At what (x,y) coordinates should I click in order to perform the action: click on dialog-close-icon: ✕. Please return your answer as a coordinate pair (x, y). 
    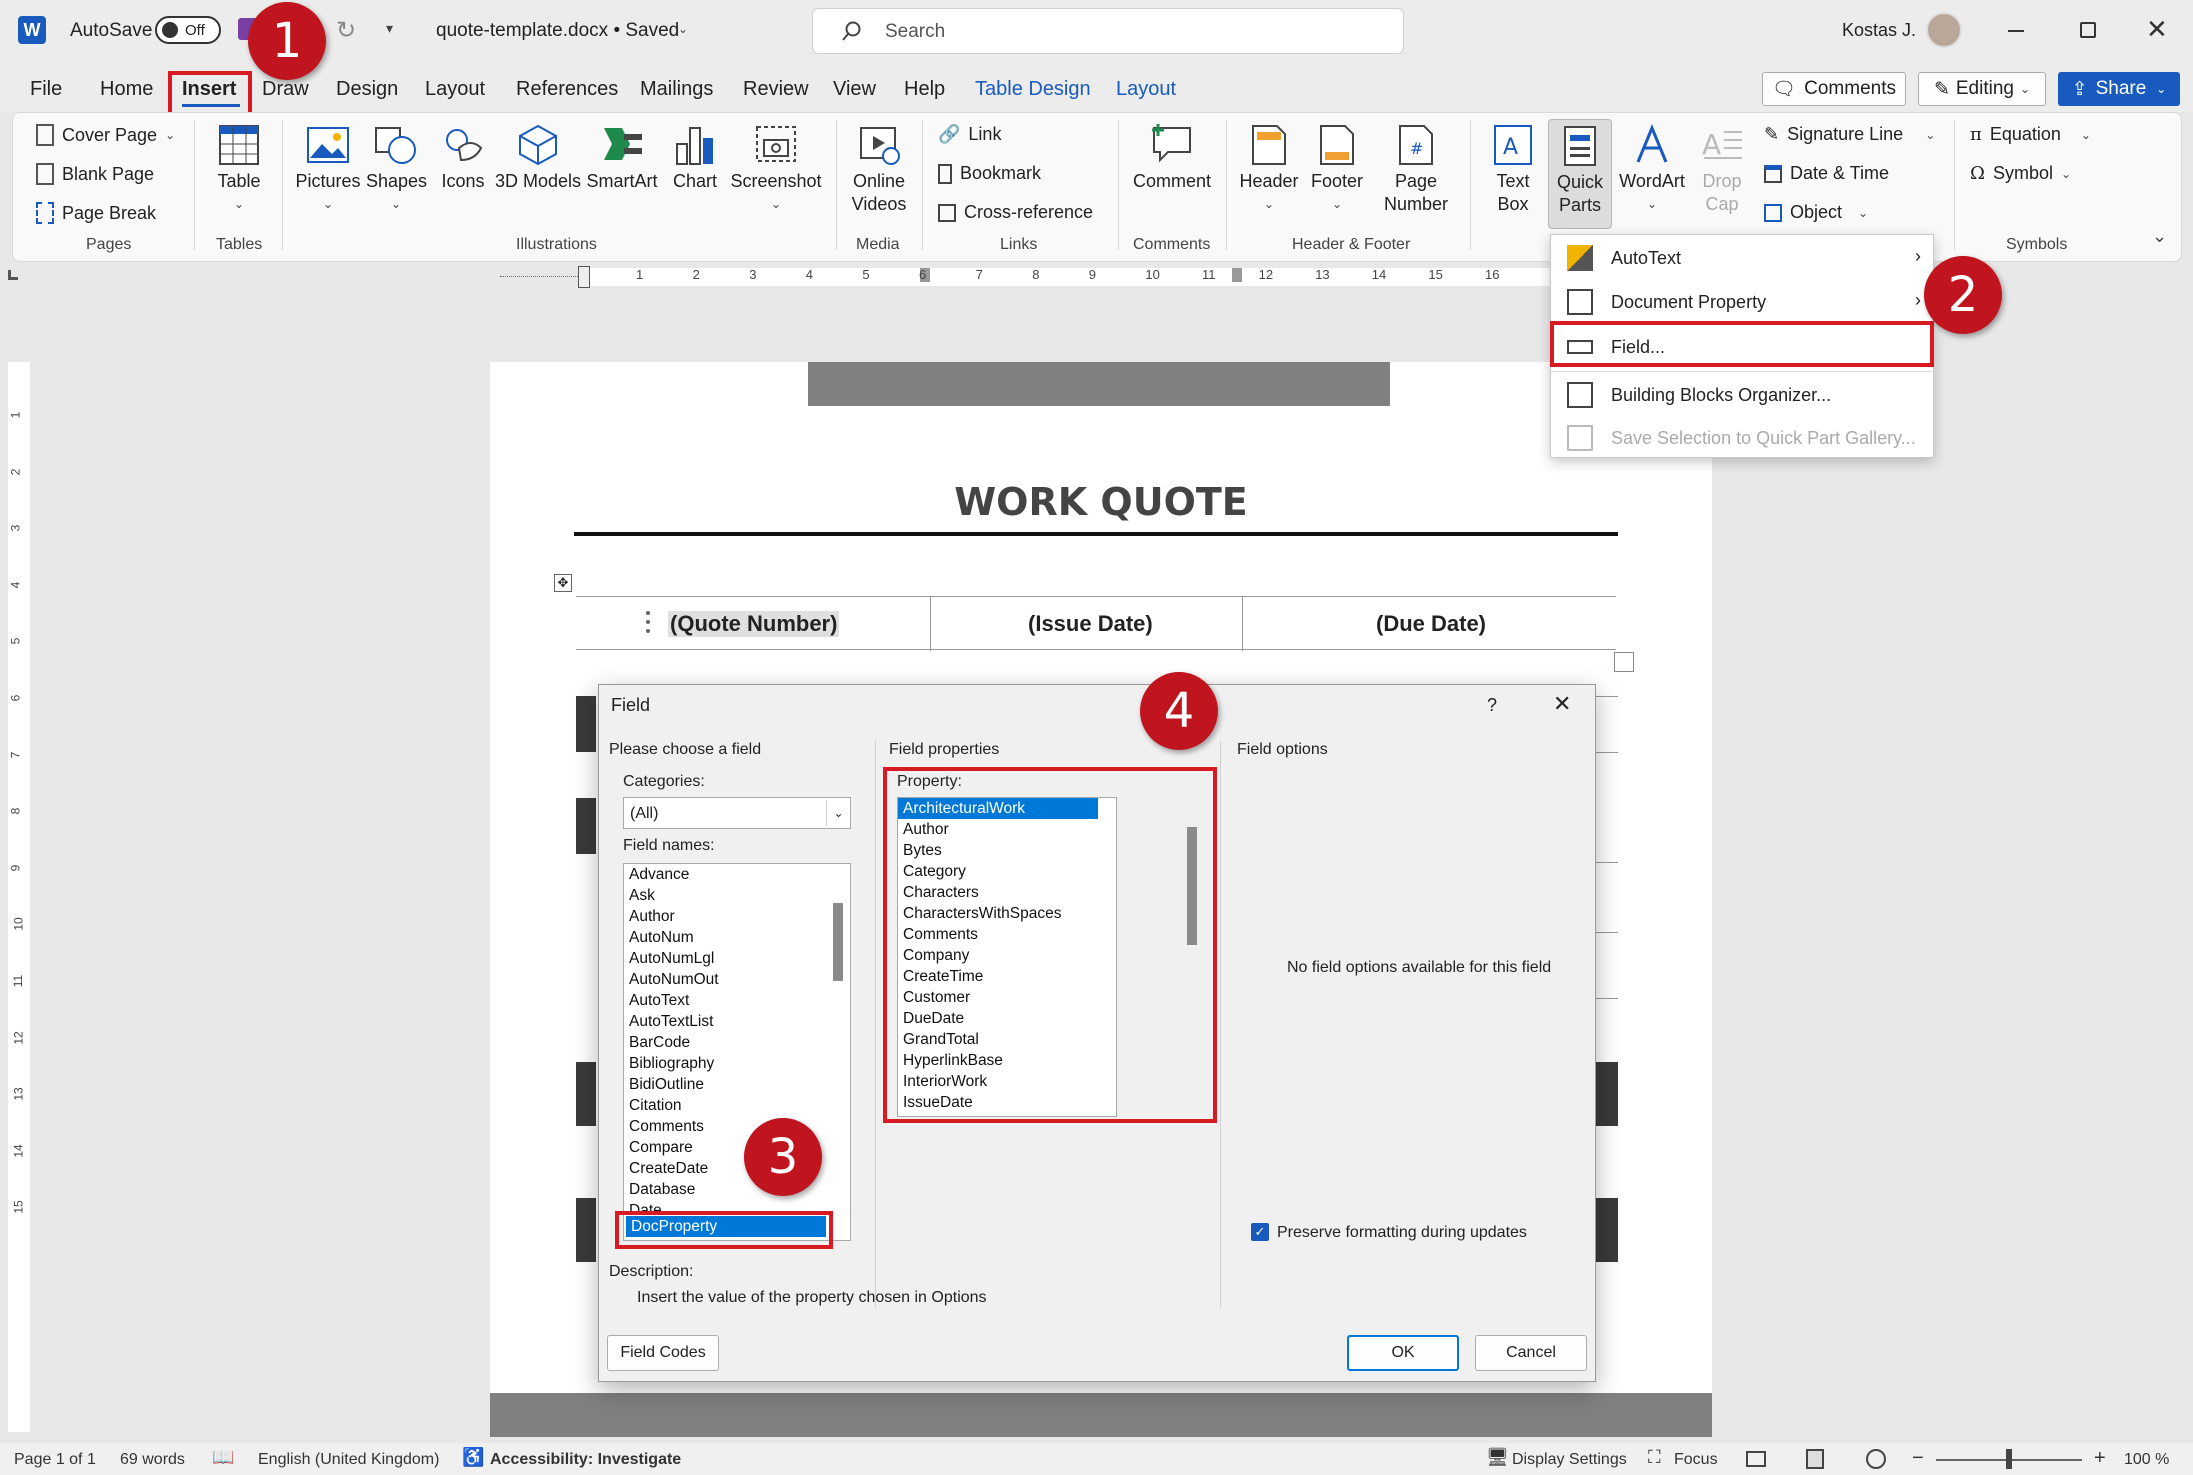
    Looking at the image, I should click on (1562, 704).